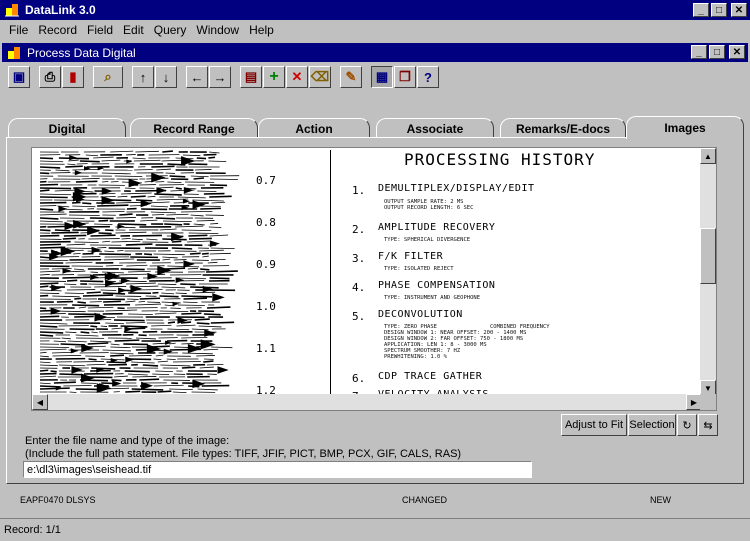 The height and width of the screenshot is (541, 750). Describe the element at coordinates (375, 499) in the screenshot. I see `record-status-row: EAPF0470 DLSYS CHANGED NEW` at that location.